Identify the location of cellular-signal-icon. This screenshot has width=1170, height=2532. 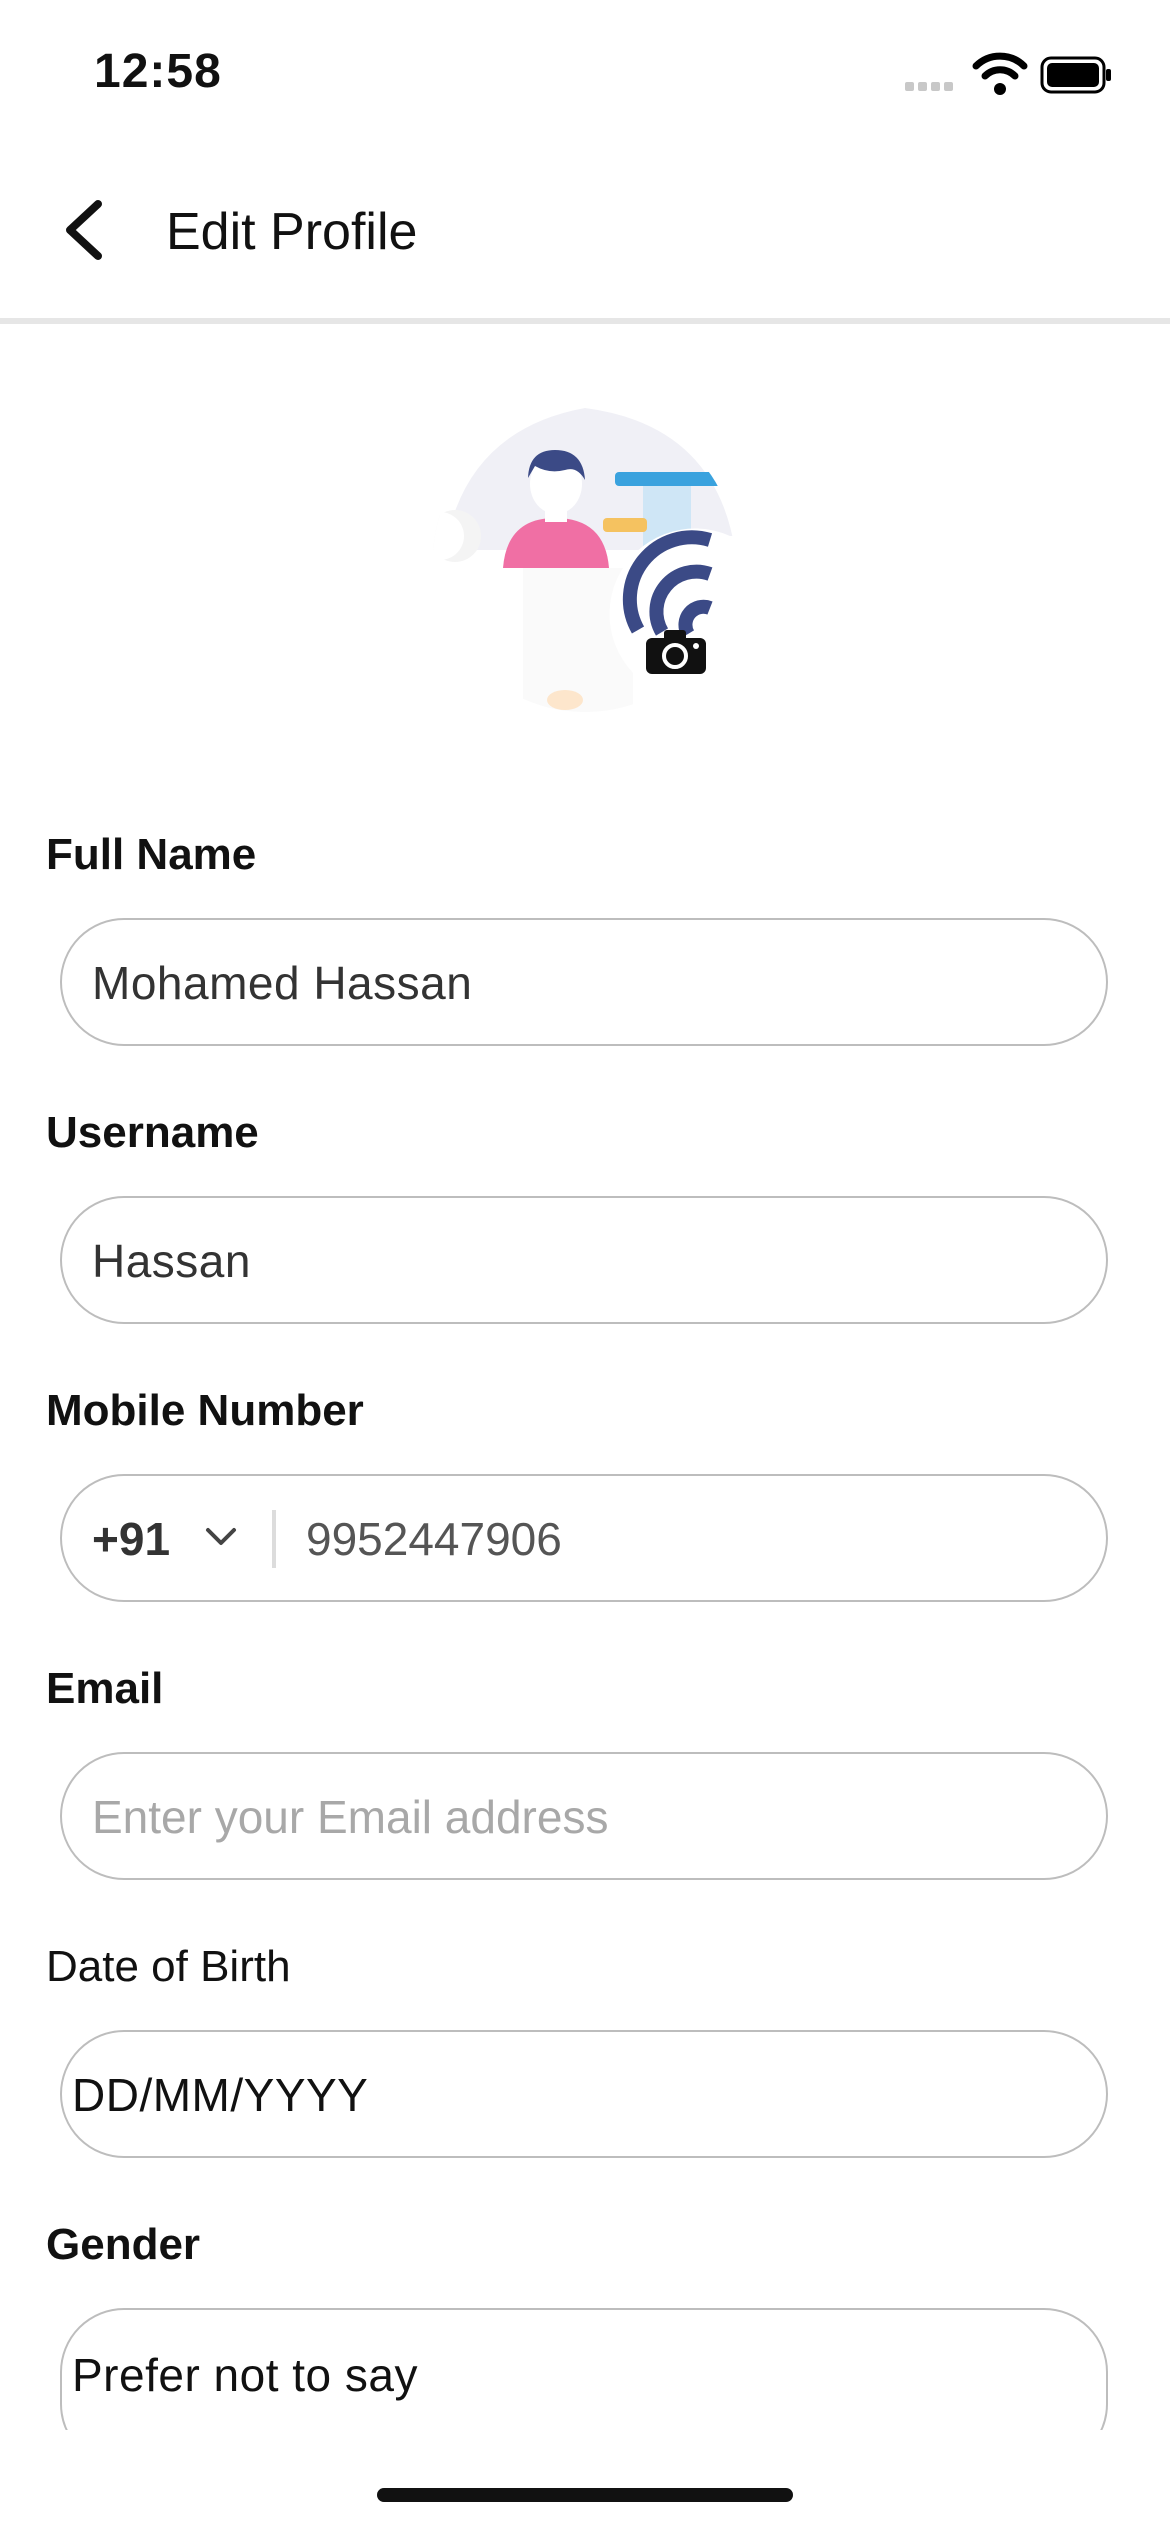
(931, 87).